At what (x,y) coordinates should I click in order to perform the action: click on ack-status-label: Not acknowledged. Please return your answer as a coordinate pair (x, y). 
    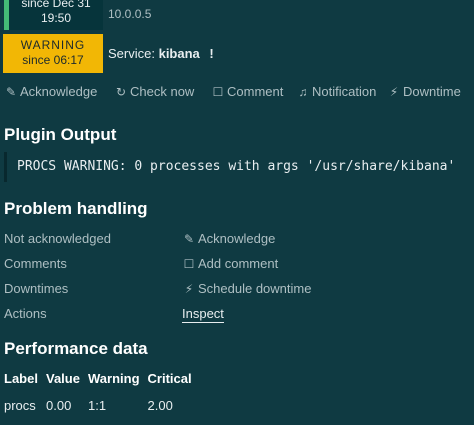
    Looking at the image, I should click on (57, 238).